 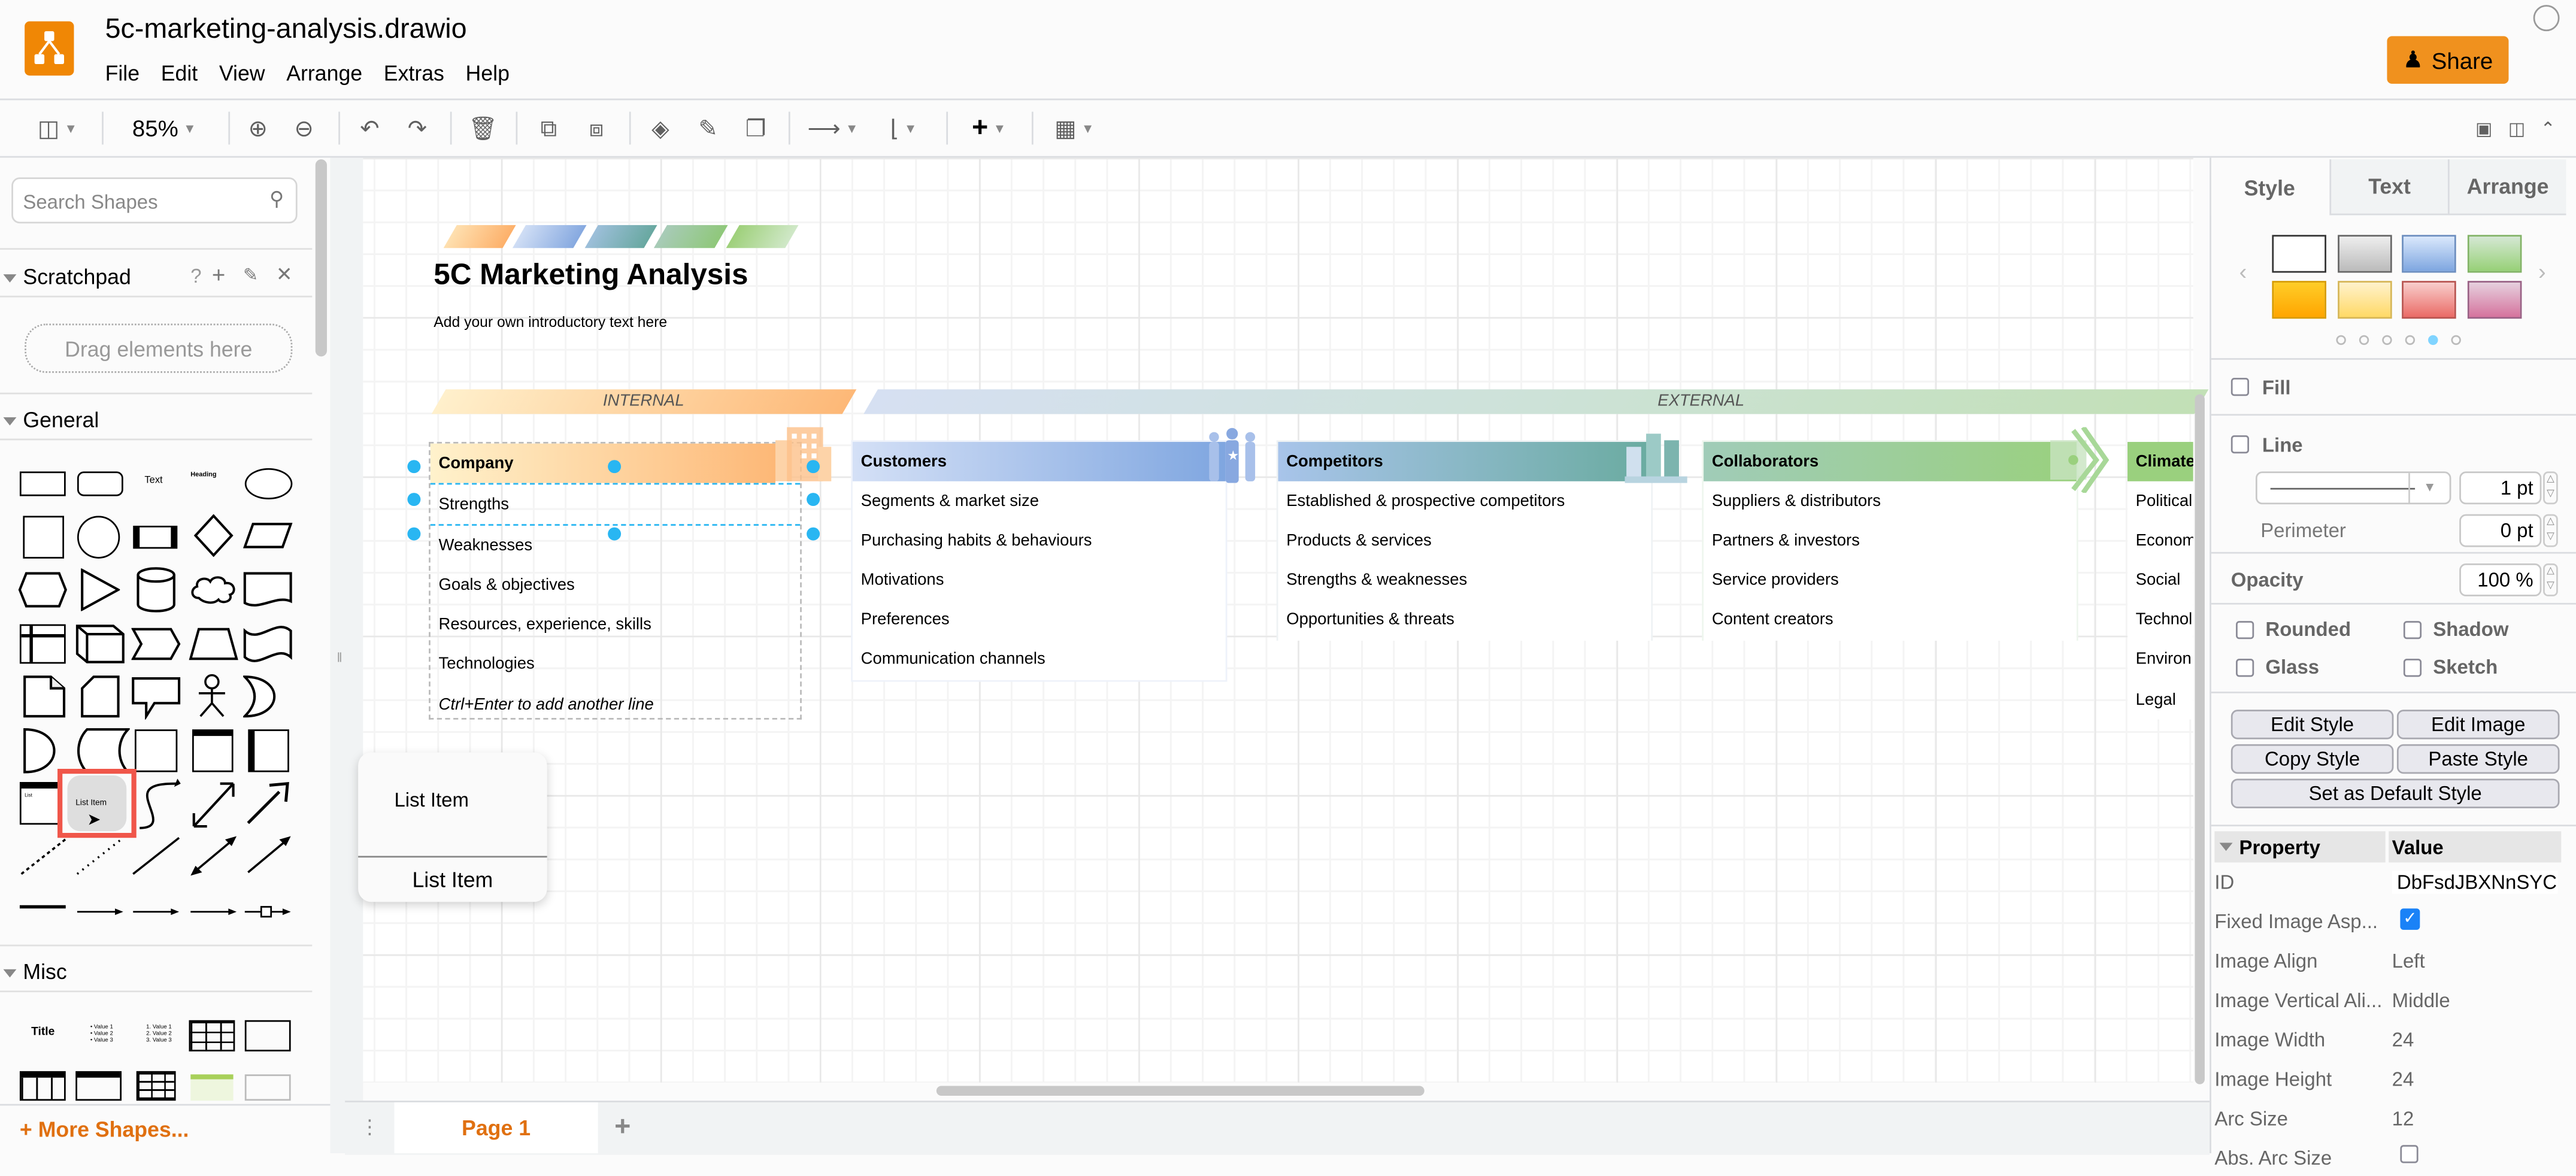 What do you see at coordinates (2160, 501) in the screenshot?
I see `list-item: Political` at bounding box center [2160, 501].